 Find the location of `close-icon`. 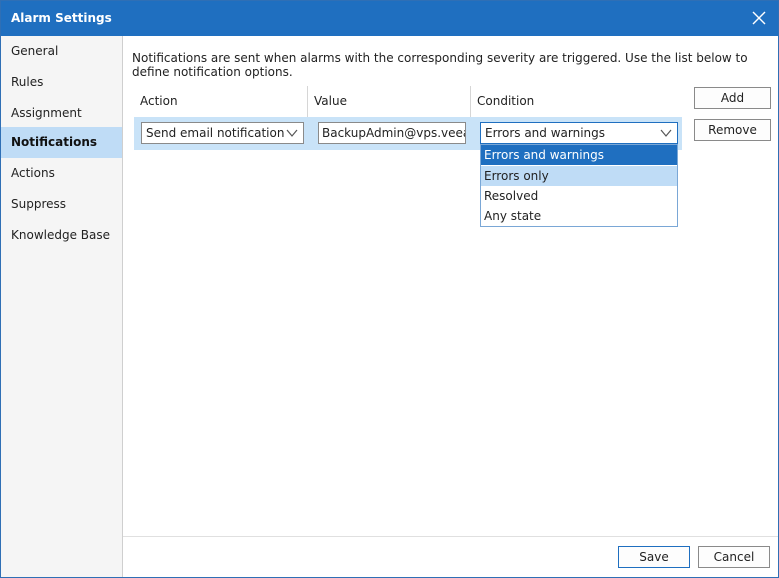

close-icon is located at coordinates (759, 18).